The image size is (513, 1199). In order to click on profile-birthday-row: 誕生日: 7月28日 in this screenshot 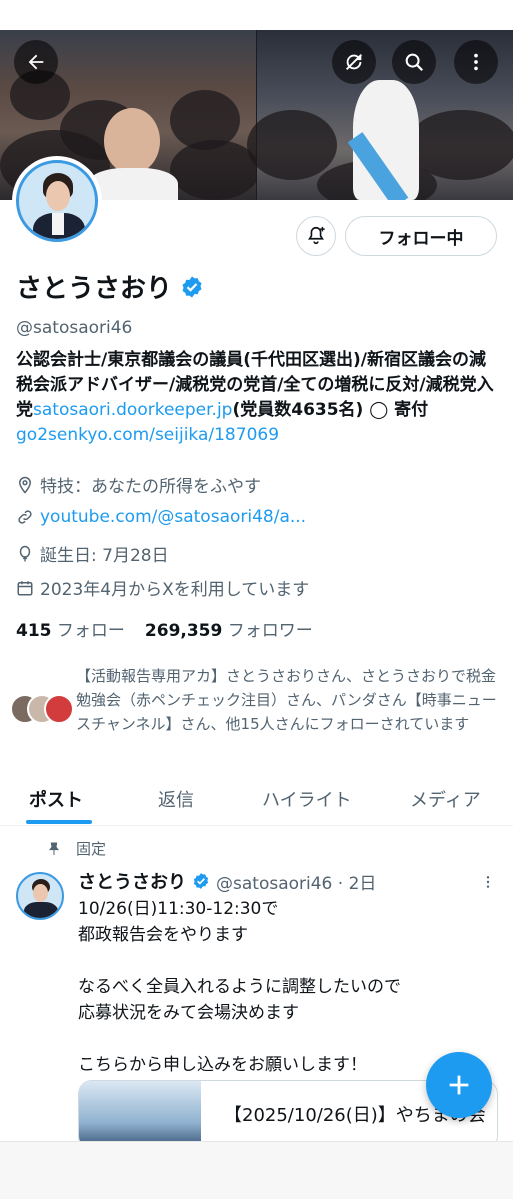, I will do `click(92, 553)`.